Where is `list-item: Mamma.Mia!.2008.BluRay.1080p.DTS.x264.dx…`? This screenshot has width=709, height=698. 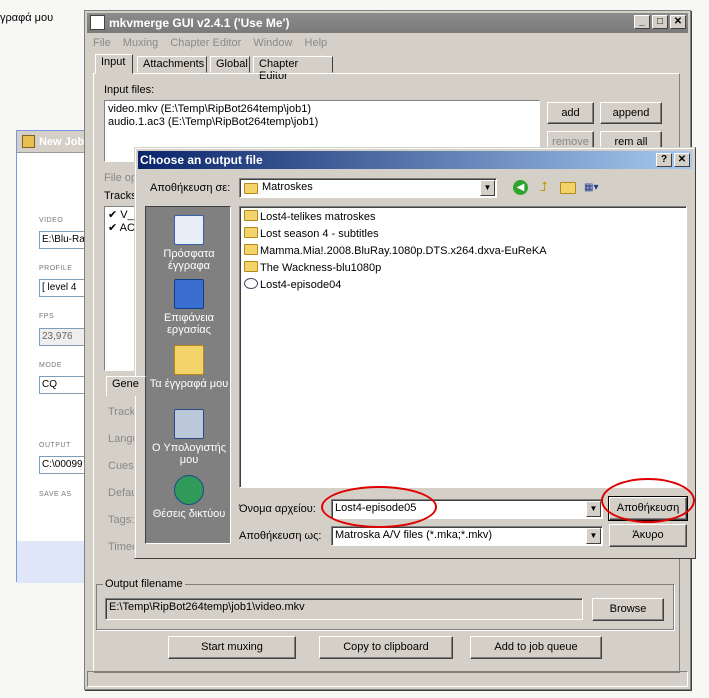
list-item: Mamma.Mia!.2008.BluRay.1080p.DTS.x264.dx… is located at coordinates (395, 251).